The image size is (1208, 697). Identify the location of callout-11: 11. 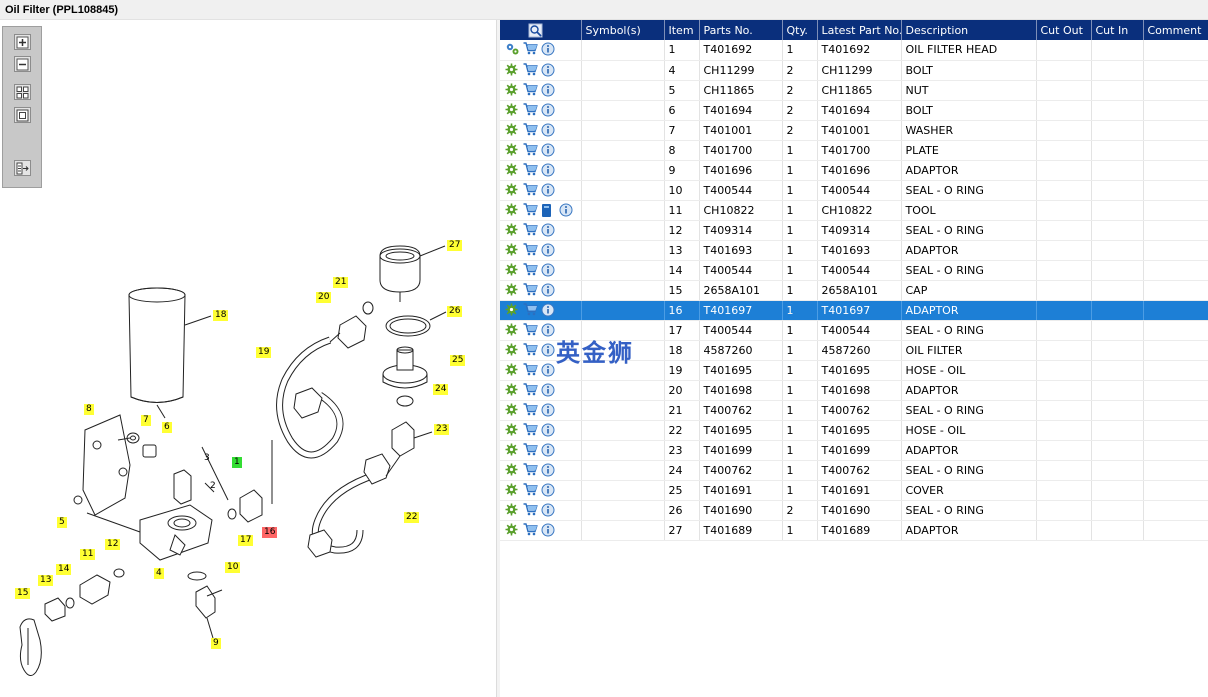
(88, 554).